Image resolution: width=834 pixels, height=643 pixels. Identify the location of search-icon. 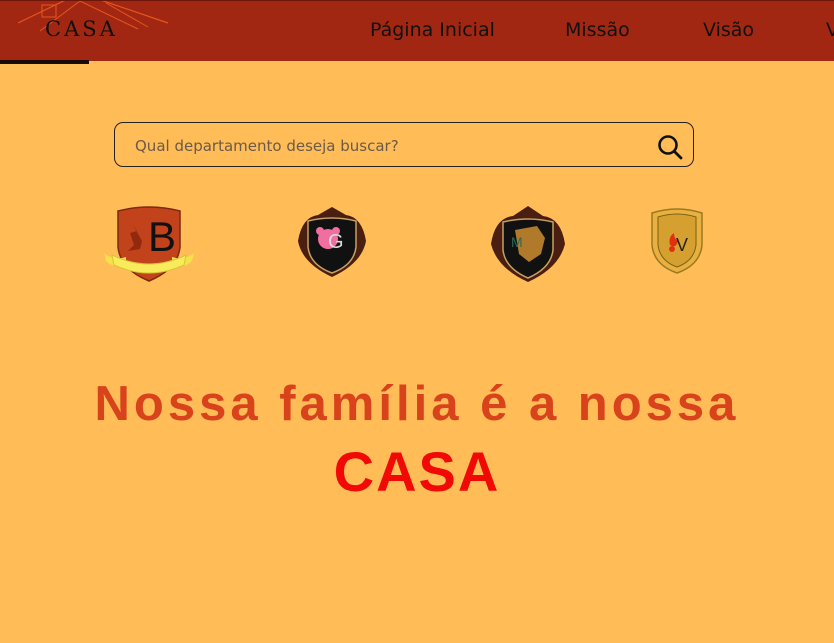
(670, 147).